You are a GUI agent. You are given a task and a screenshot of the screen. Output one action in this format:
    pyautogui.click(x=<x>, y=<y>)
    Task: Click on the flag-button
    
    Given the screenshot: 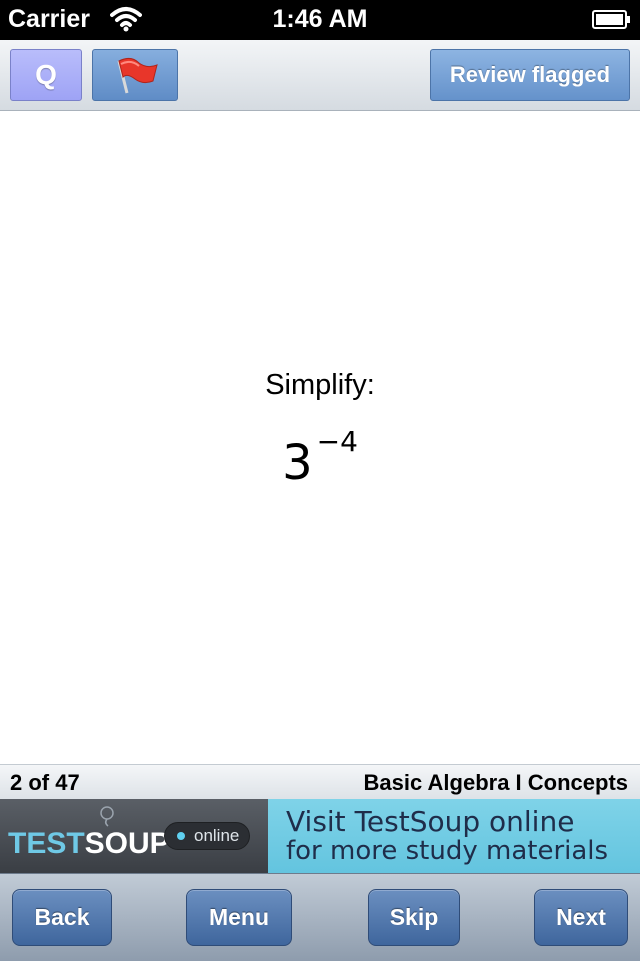 What is the action you would take?
    pyautogui.click(x=135, y=75)
    